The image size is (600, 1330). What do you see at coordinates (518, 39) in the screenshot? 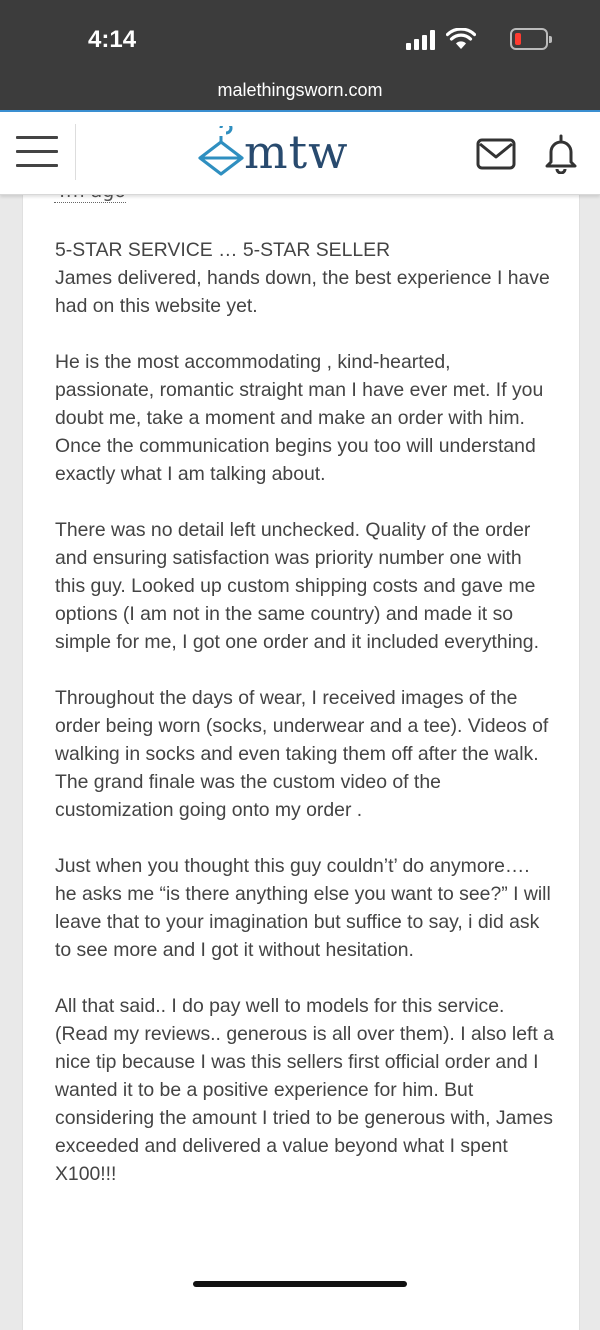
I see `battery-level` at bounding box center [518, 39].